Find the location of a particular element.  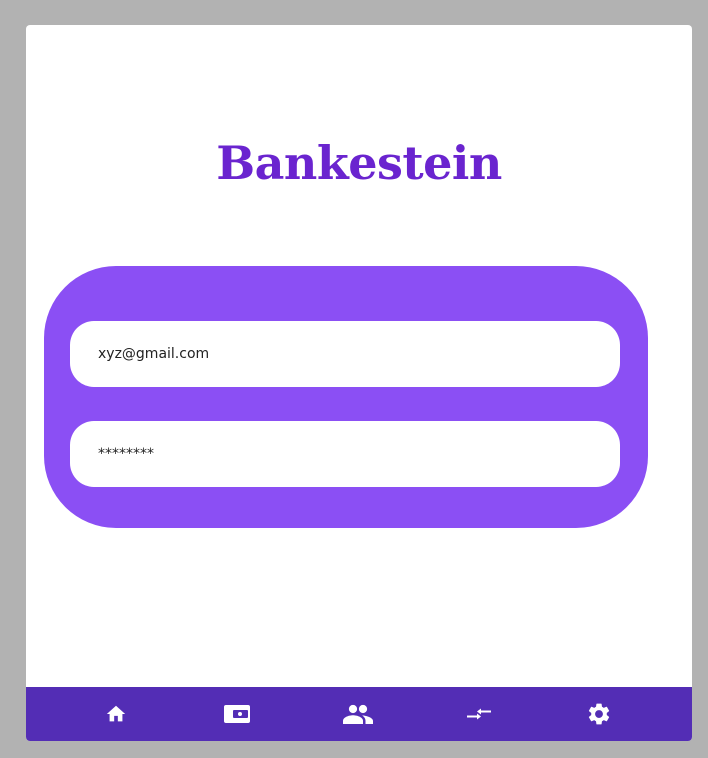

bottom-nav is located at coordinates (359, 714).